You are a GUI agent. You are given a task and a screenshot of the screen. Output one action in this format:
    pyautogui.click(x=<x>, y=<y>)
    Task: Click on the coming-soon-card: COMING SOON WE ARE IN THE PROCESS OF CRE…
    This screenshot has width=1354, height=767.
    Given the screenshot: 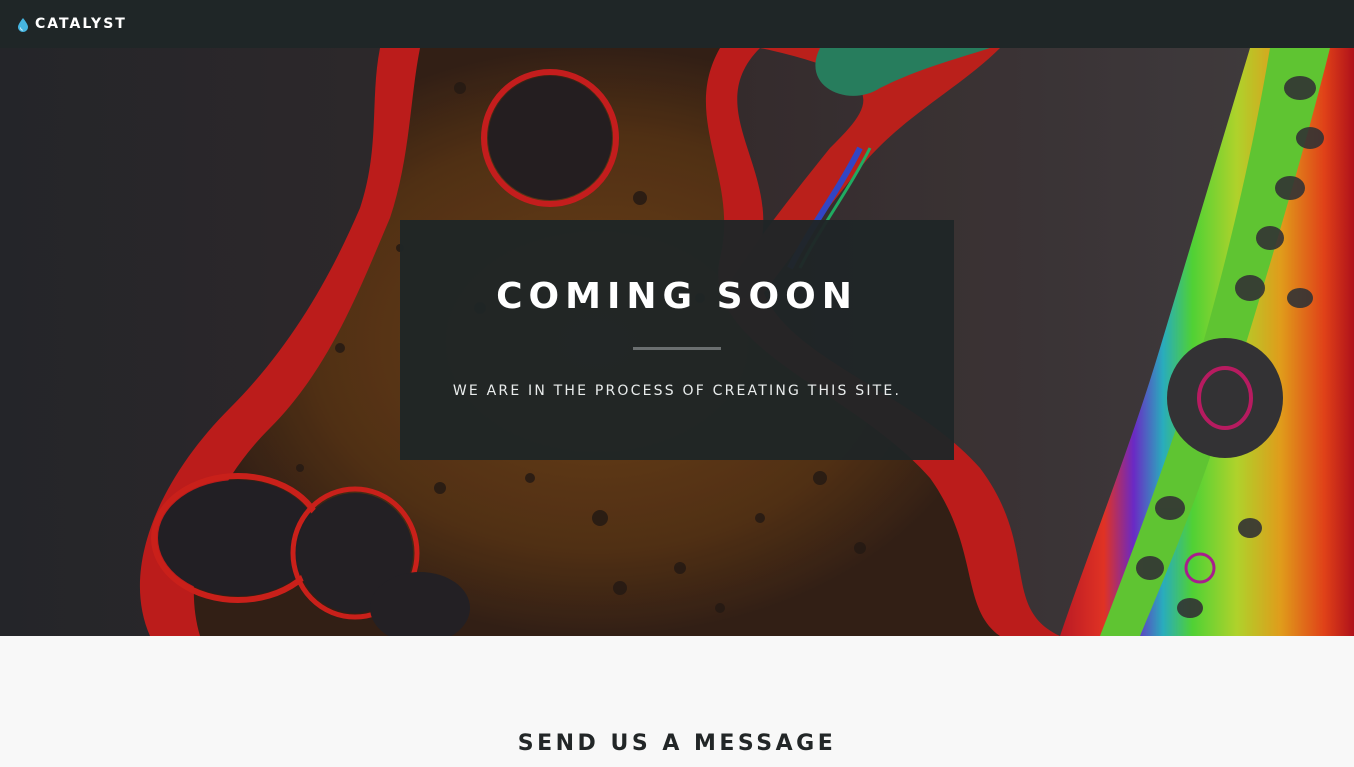 What is the action you would take?
    pyautogui.click(x=677, y=340)
    